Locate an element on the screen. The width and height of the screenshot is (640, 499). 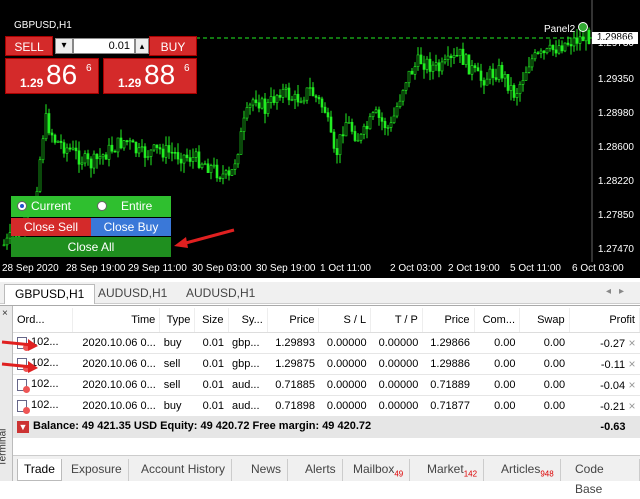
close-buy-button: Close Buy is located at coordinates (131, 227).